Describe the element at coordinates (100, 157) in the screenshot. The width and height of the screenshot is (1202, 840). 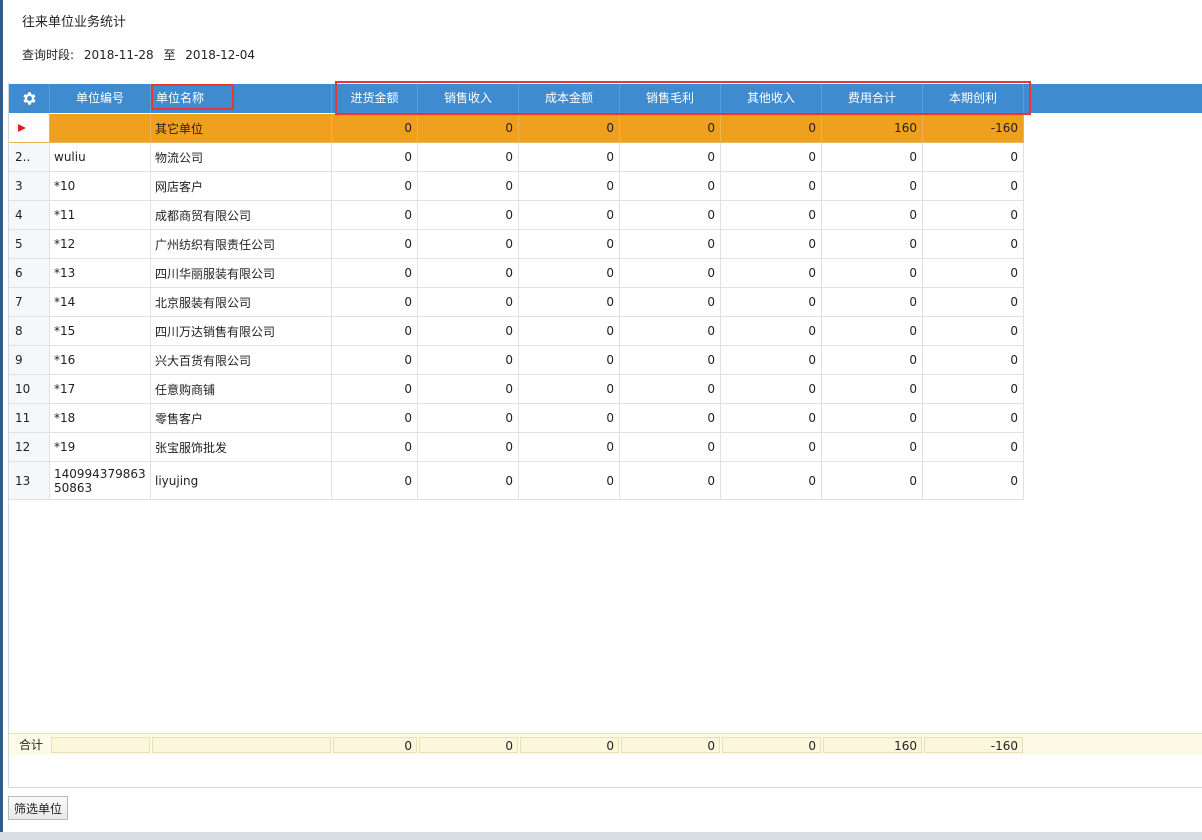
I see `cell-code: wuliu` at that location.